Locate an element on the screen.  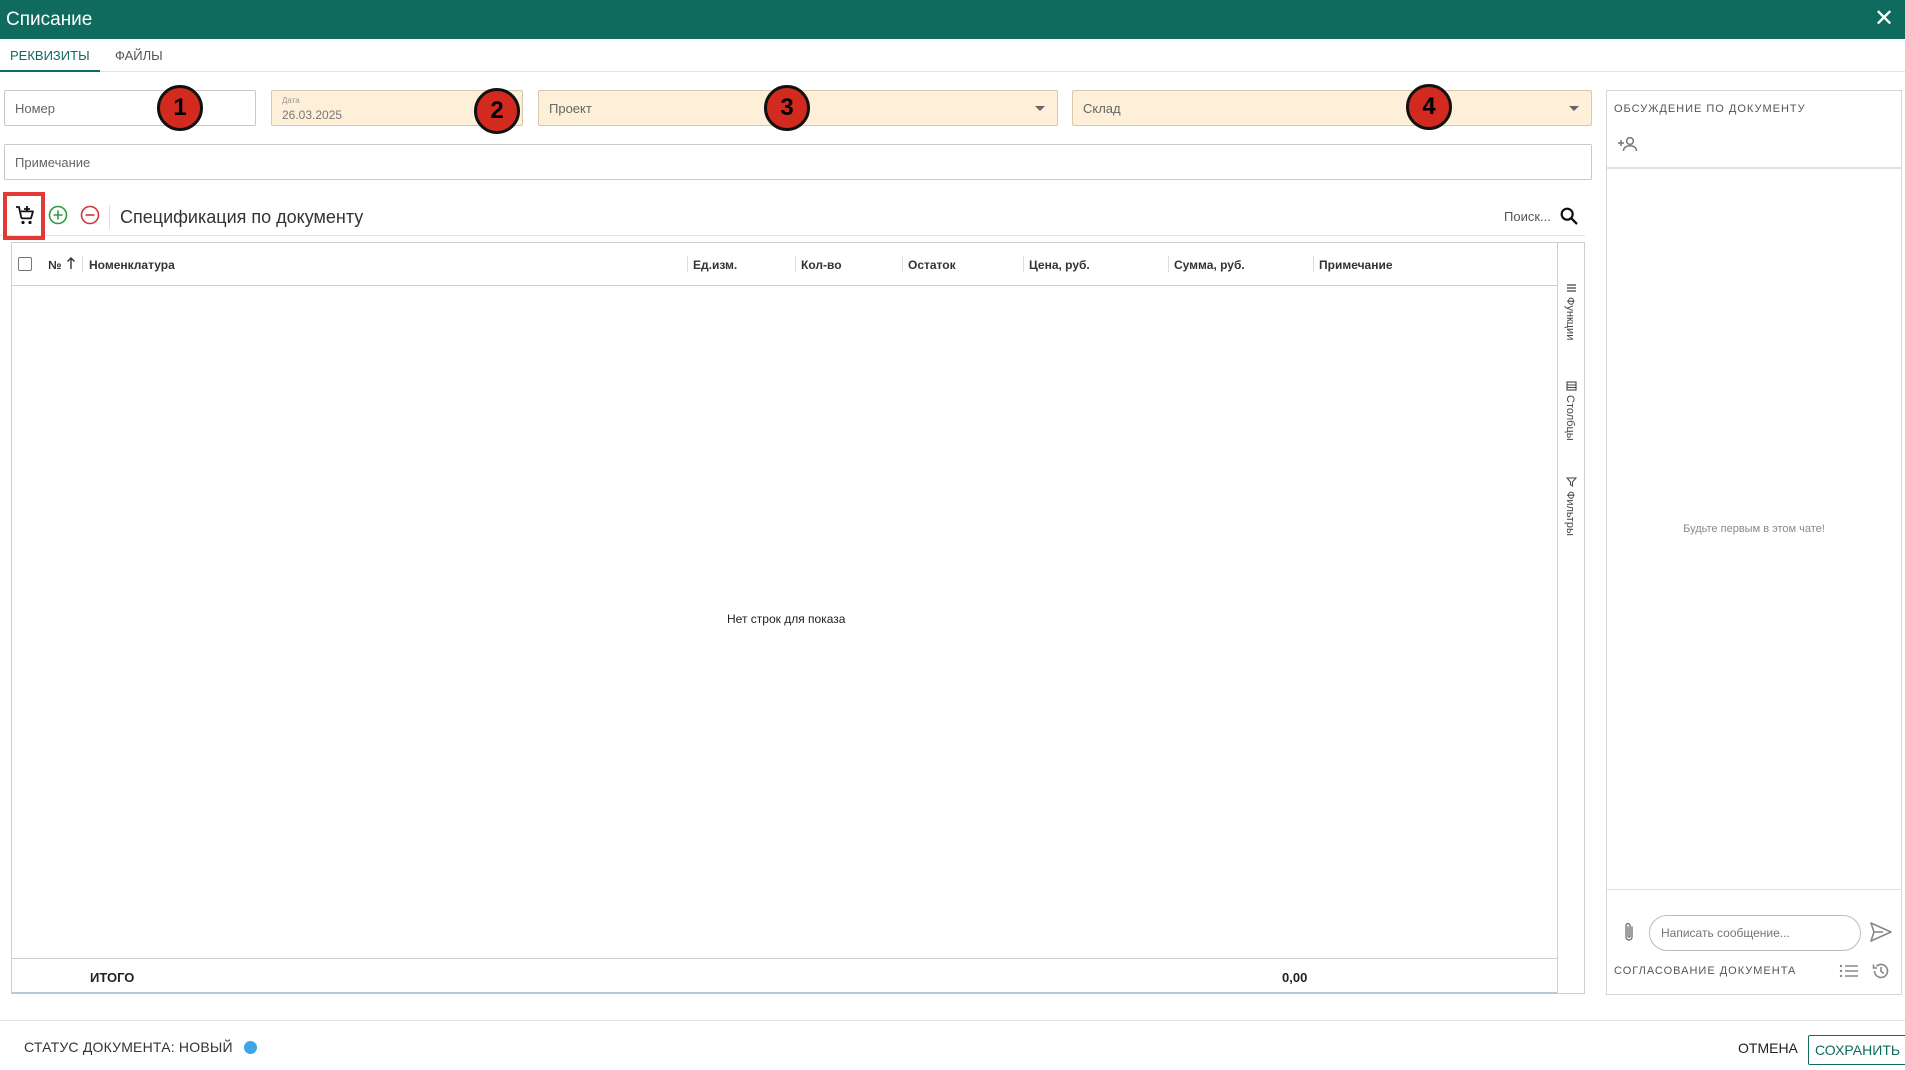
filter-icon is located at coordinates (1571, 482).